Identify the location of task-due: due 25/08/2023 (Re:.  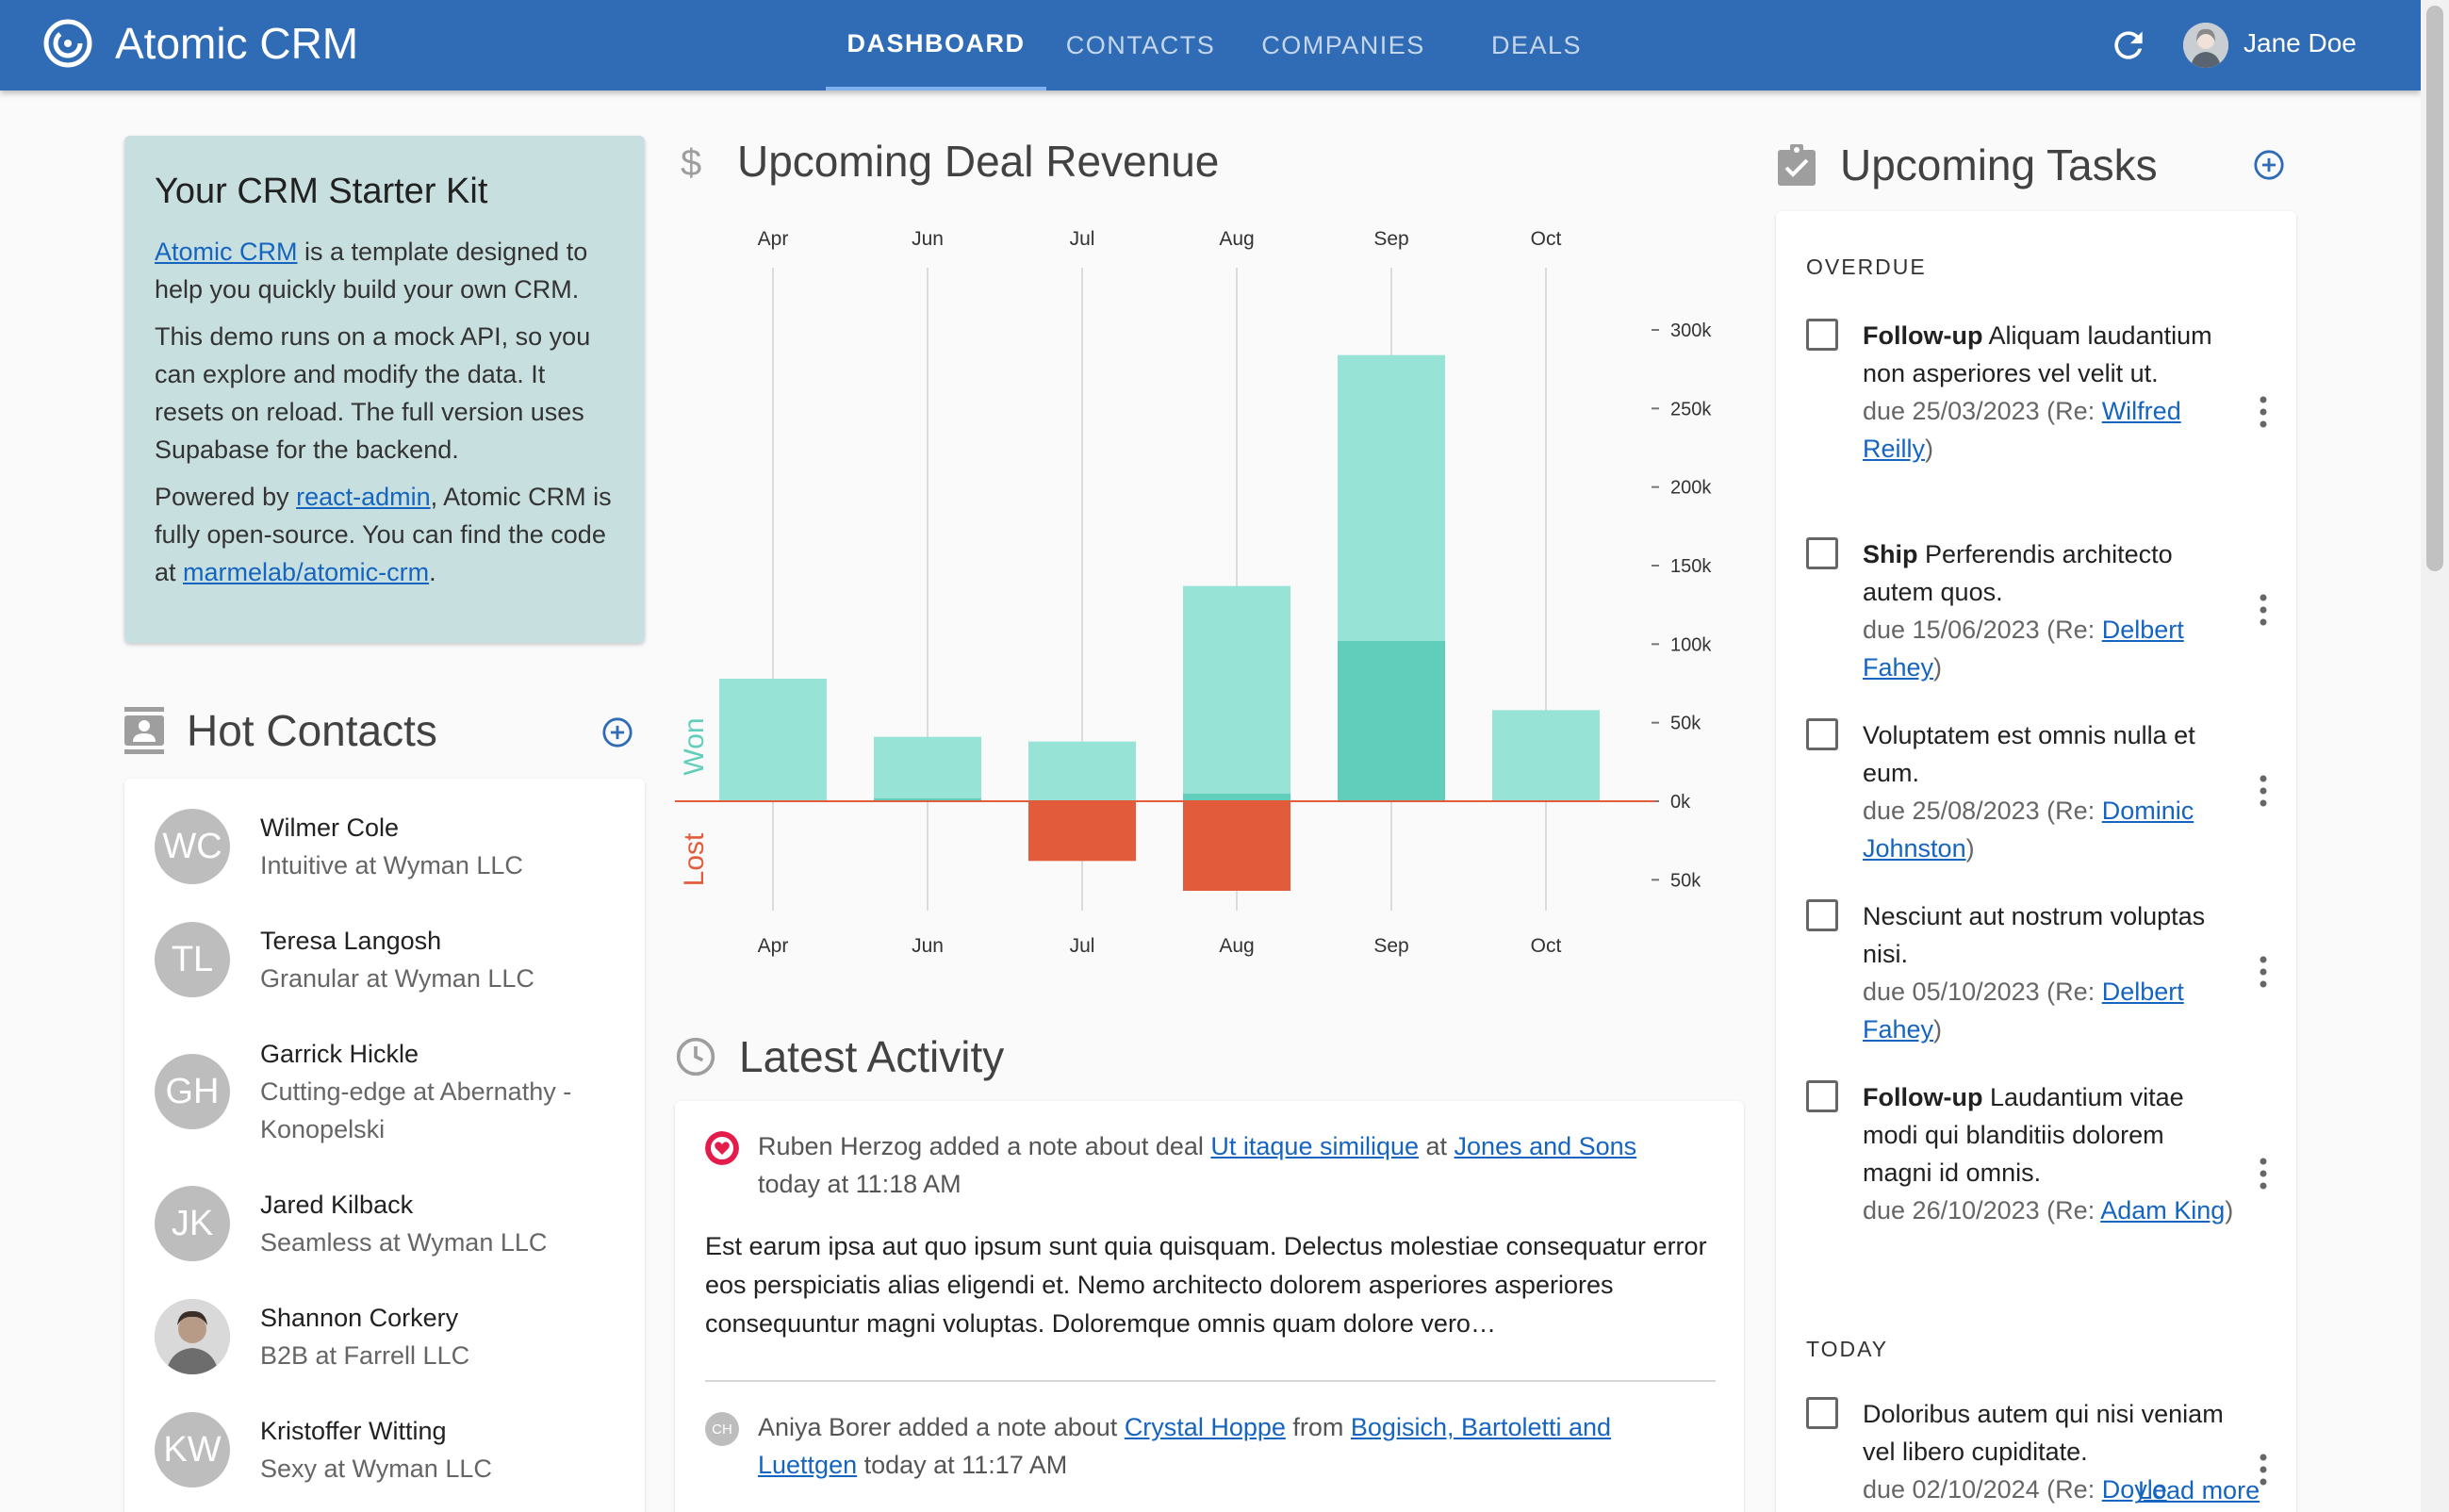
(1982, 811).